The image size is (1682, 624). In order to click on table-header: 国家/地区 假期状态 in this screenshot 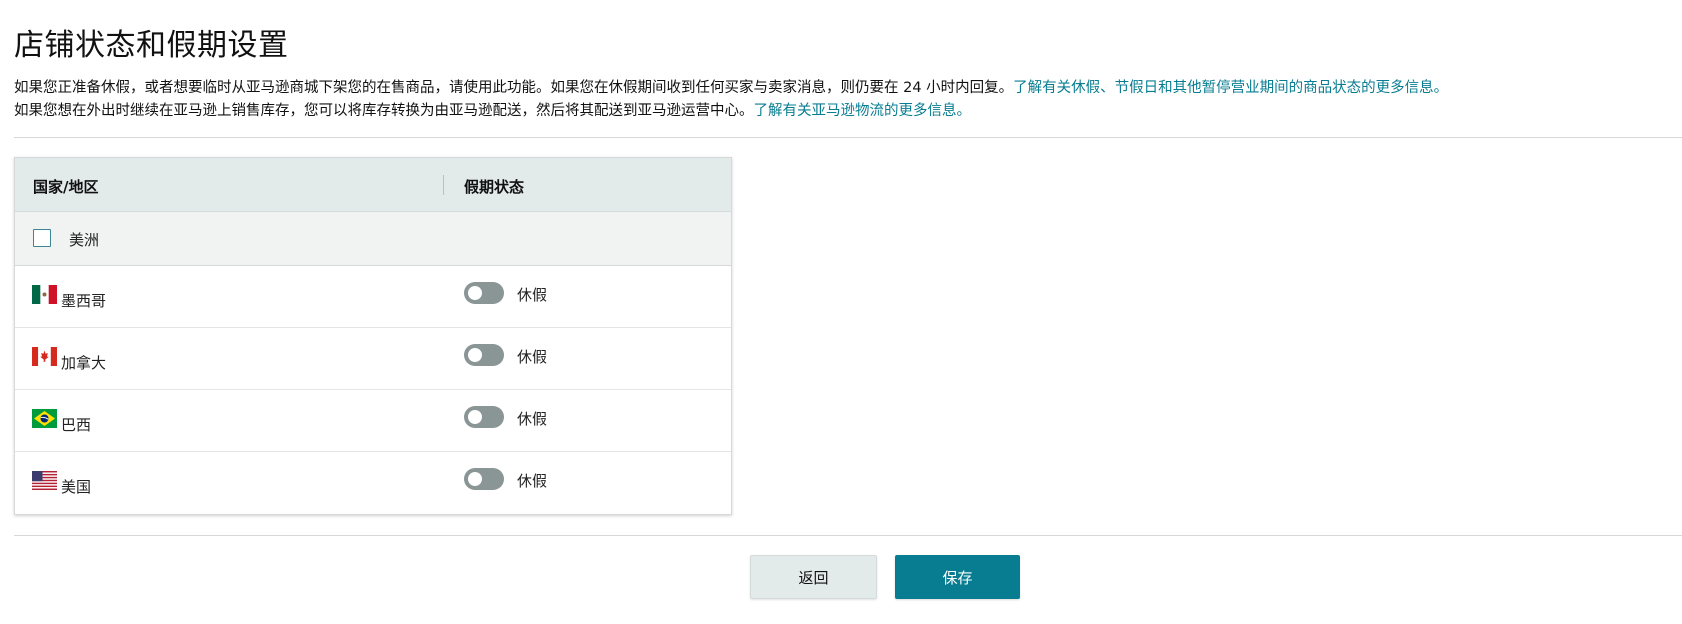, I will do `click(373, 185)`.